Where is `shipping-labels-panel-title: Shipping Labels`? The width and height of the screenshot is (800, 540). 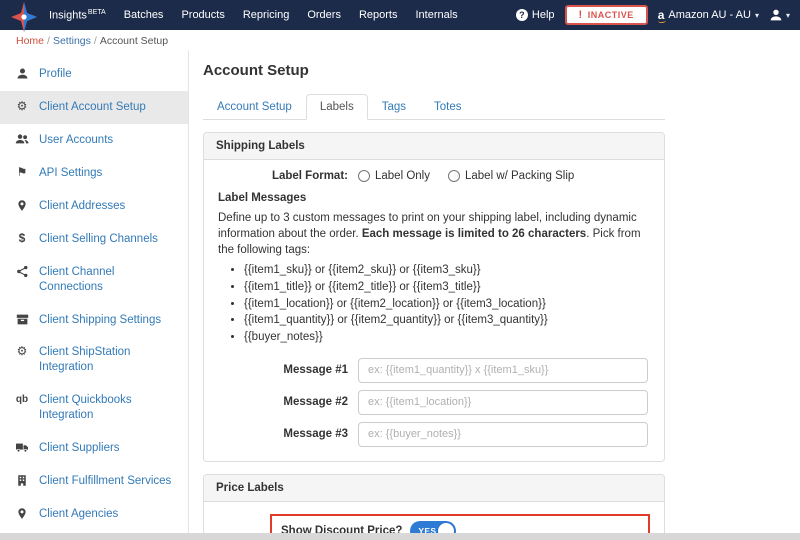 shipping-labels-panel-title: Shipping Labels is located at coordinates (434, 146).